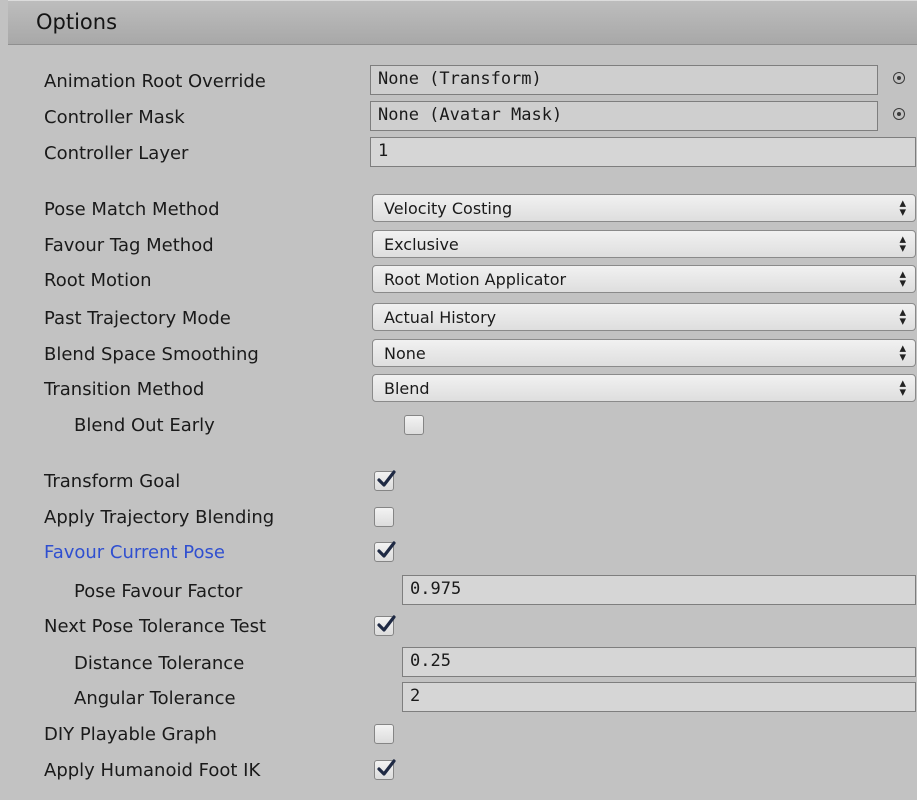  Describe the element at coordinates (659, 662) in the screenshot. I see `distance-tolerance-input: 0.25` at that location.